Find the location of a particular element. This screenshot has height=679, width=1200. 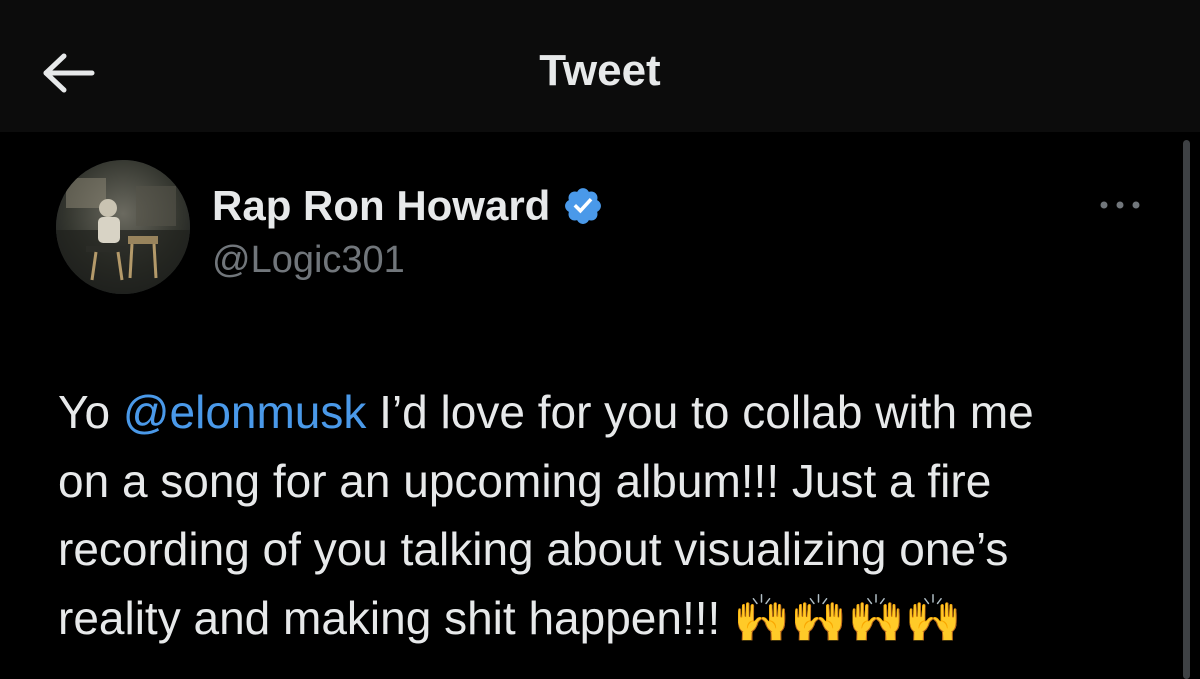

author-handle: @Logic301 is located at coordinates (308, 260).